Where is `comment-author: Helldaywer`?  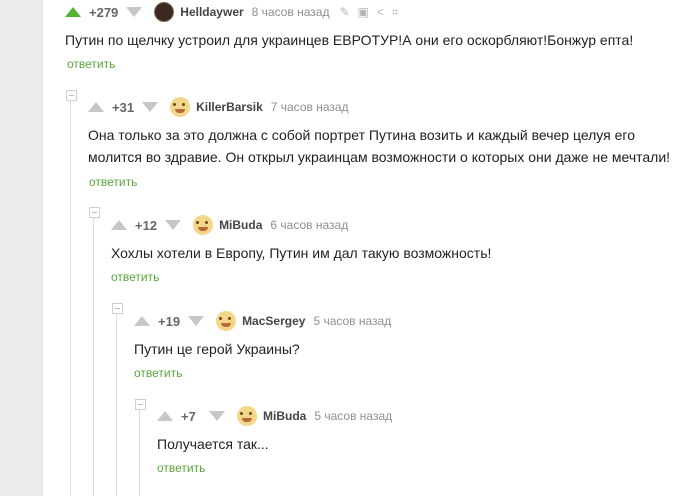 comment-author: Helldaywer is located at coordinates (211, 12).